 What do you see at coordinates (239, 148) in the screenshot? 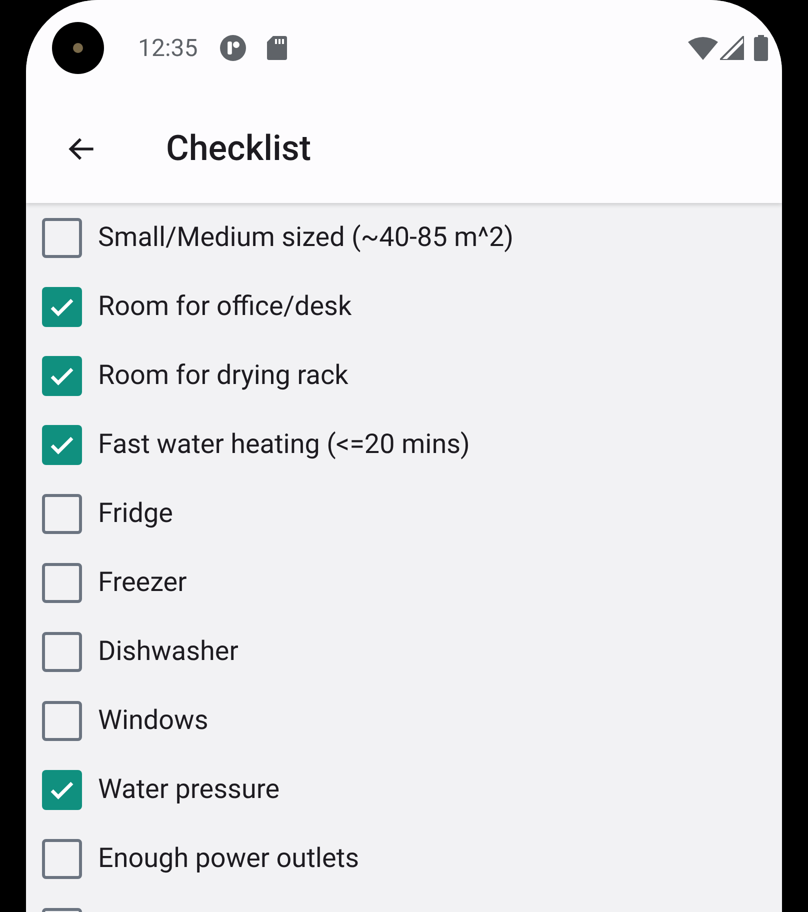
I see `app-bar-title: Checklist` at bounding box center [239, 148].